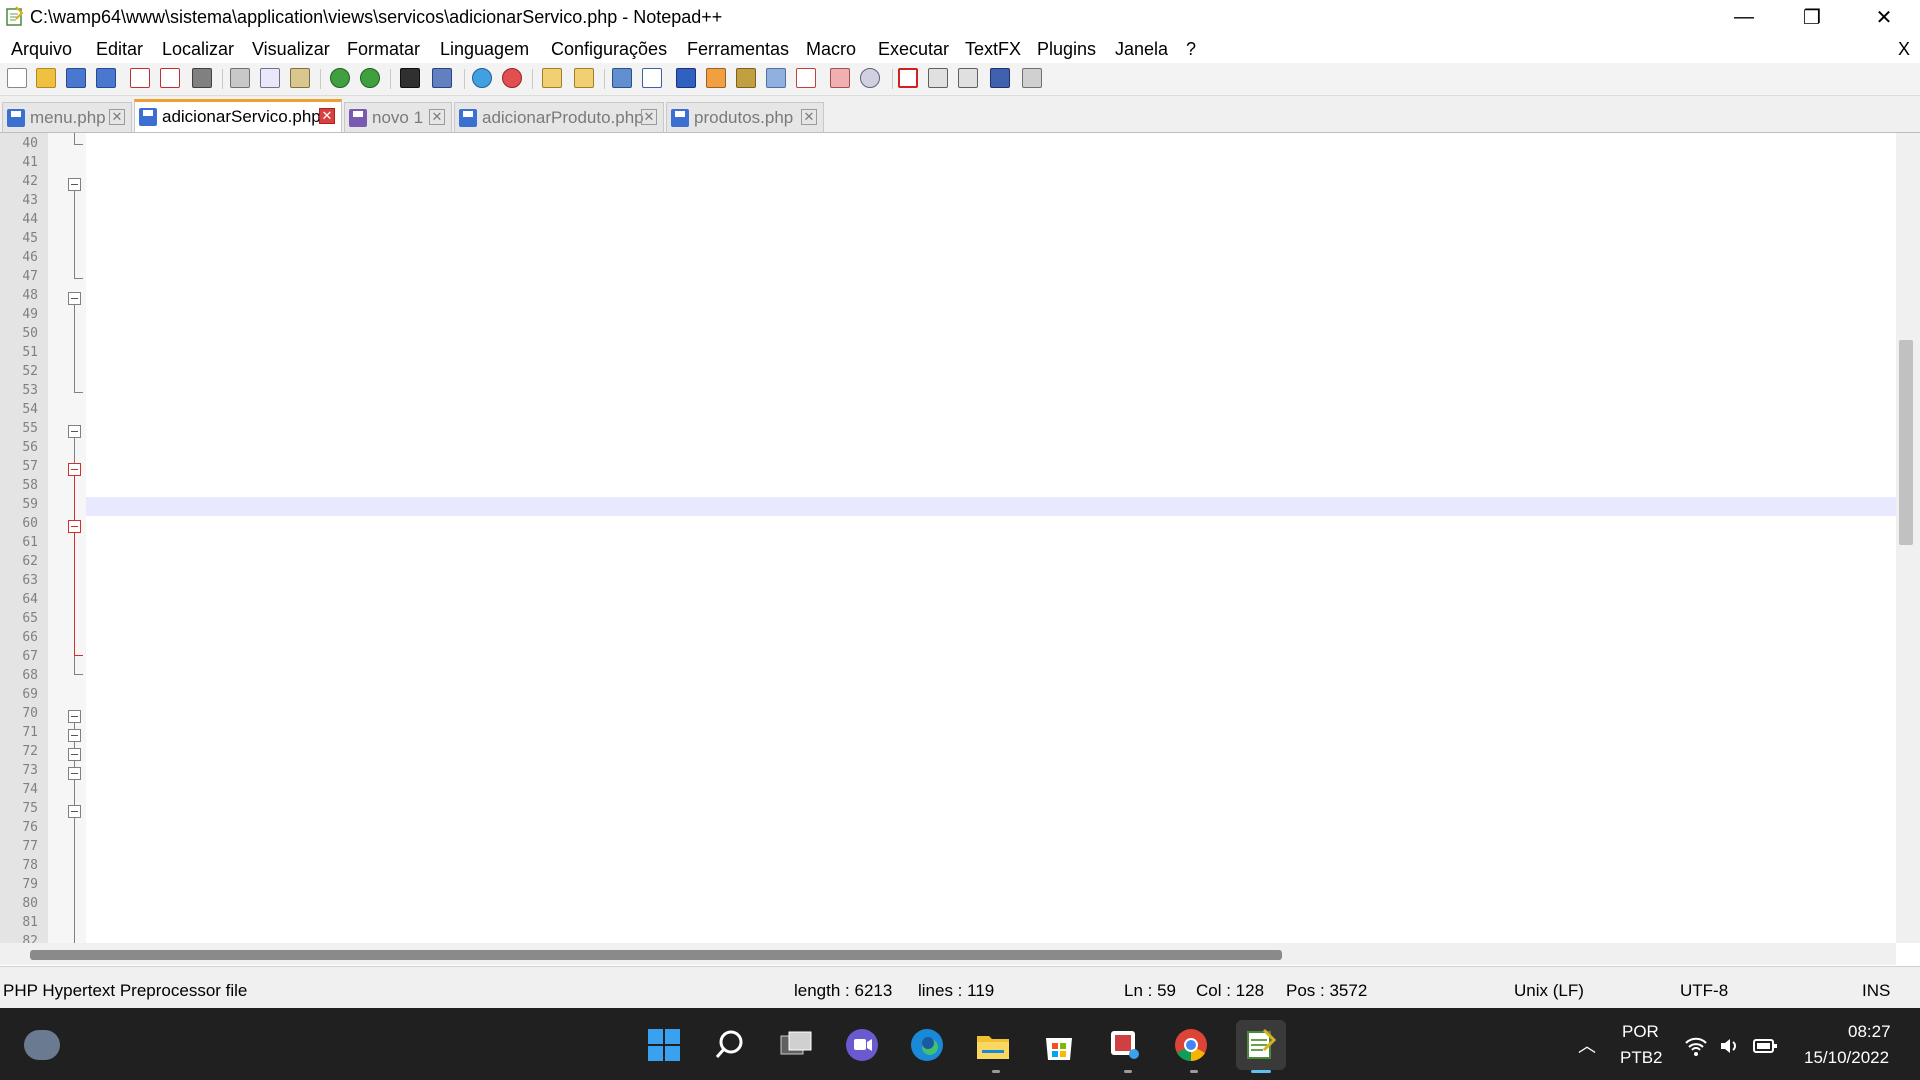 The image size is (1920, 1080). What do you see at coordinates (1744, 17) in the screenshot?
I see `minimize-button: —` at bounding box center [1744, 17].